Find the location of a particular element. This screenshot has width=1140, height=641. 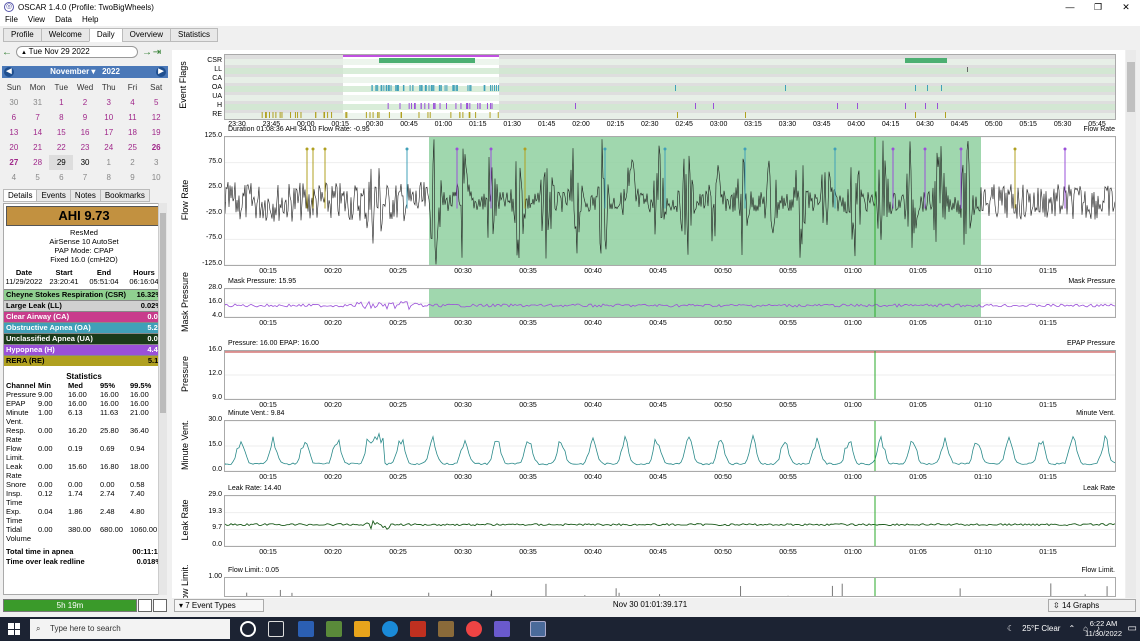

minimize-icon: — is located at coordinates (1070, 7).